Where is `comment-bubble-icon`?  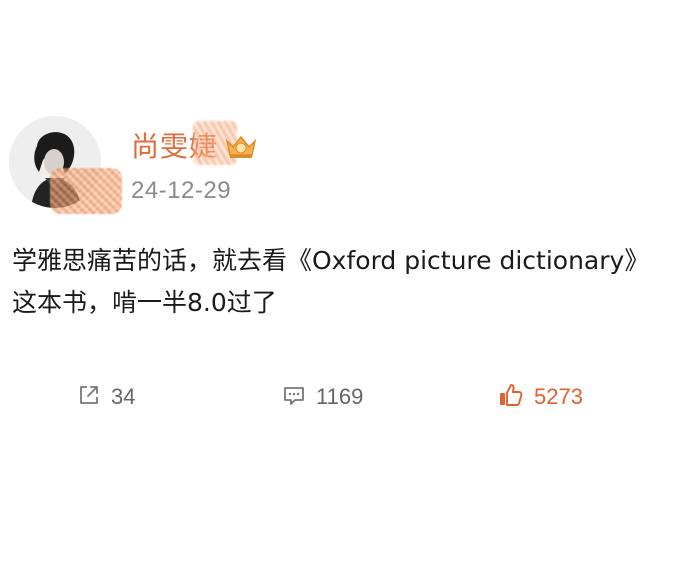
comment-bubble-icon is located at coordinates (294, 397).